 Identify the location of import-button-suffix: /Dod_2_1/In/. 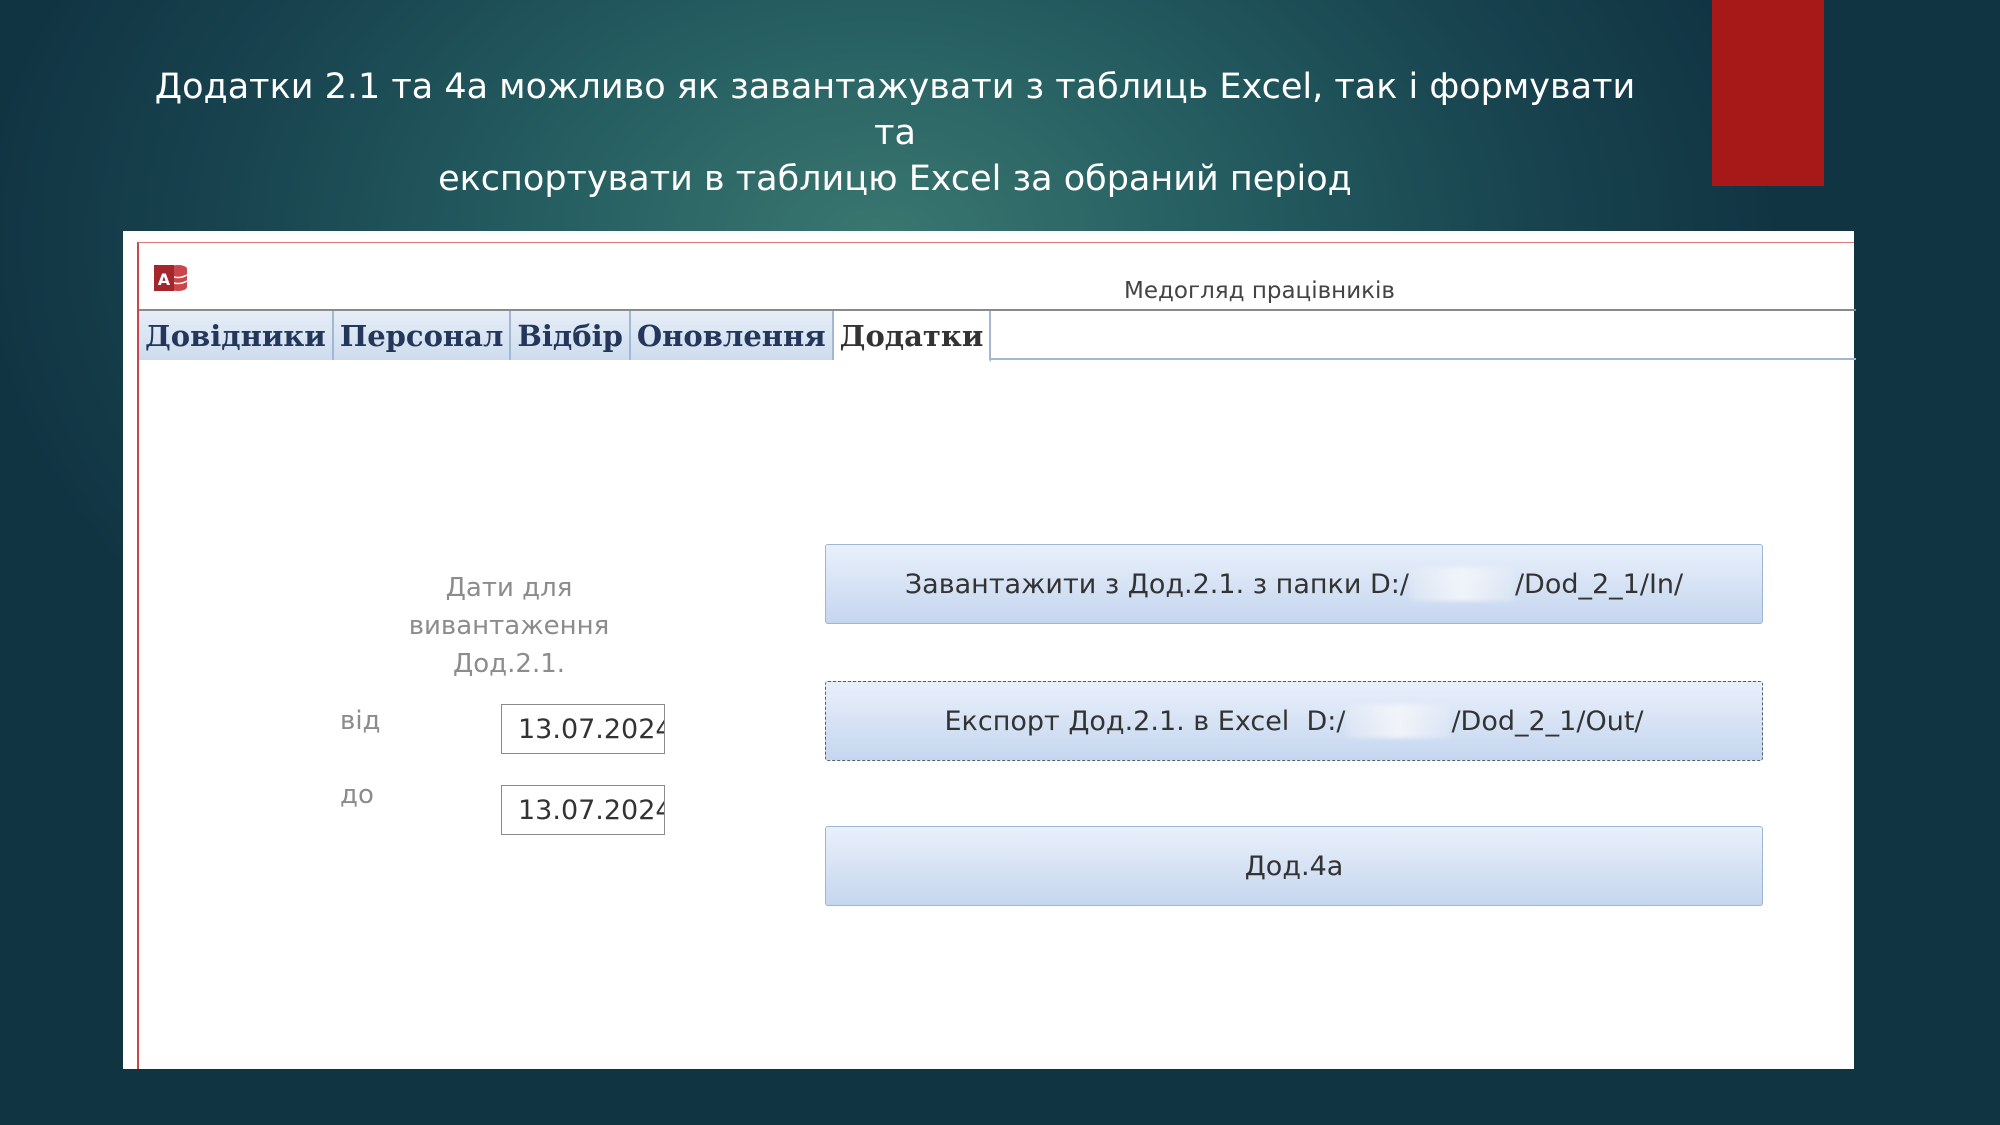
(1599, 584).